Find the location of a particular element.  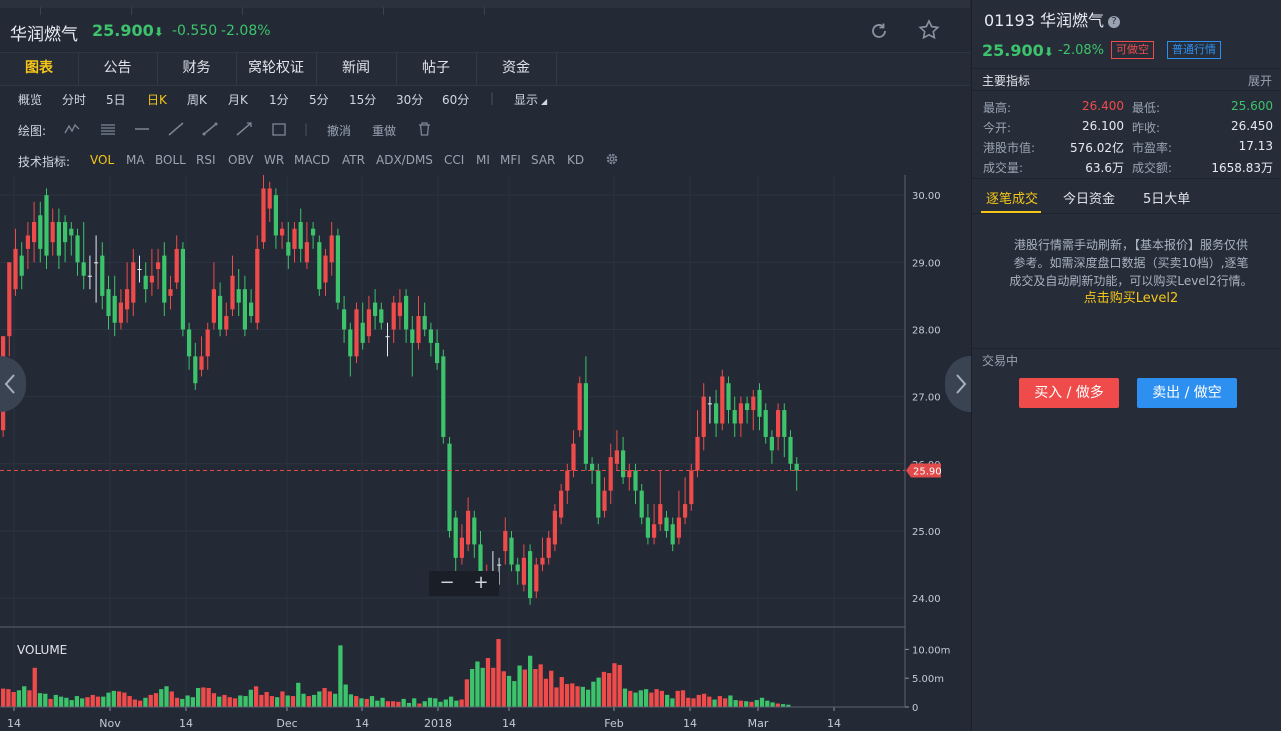

ray-tool-icon is located at coordinates (244, 130).